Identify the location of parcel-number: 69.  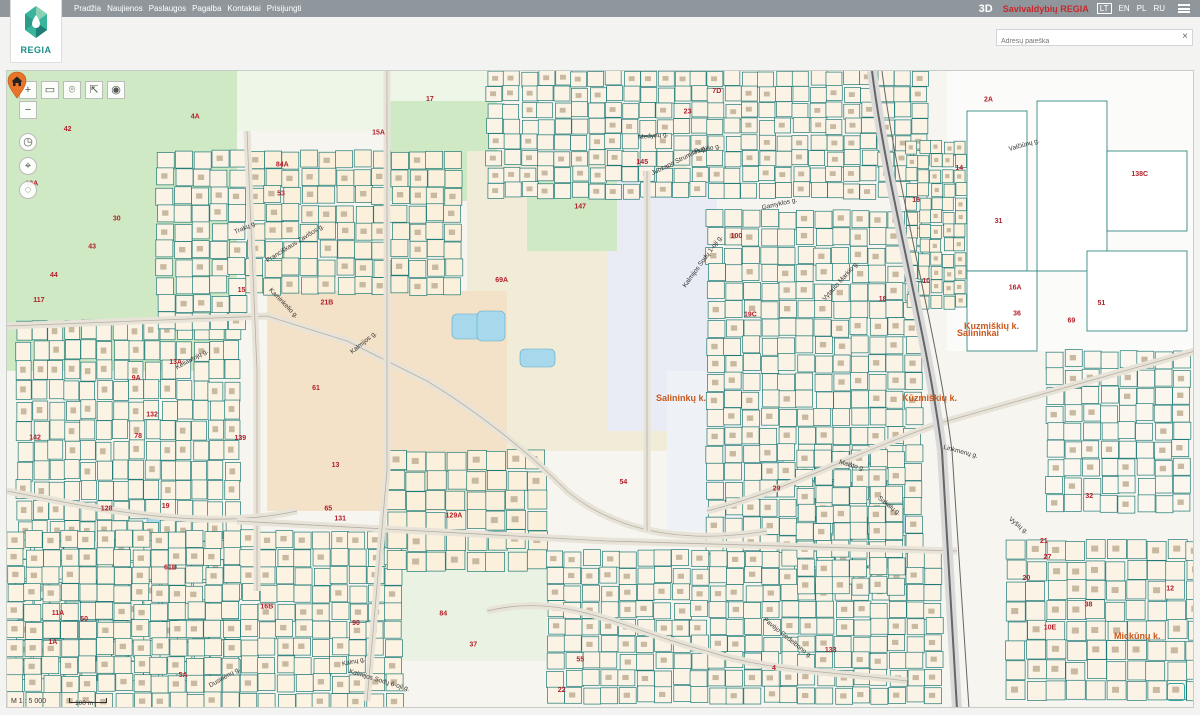
(1071, 320).